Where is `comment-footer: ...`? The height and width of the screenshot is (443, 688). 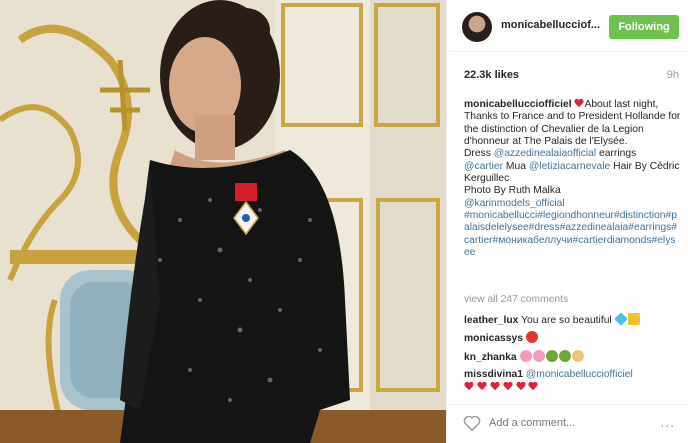
comment-footer: ... is located at coordinates (567, 423).